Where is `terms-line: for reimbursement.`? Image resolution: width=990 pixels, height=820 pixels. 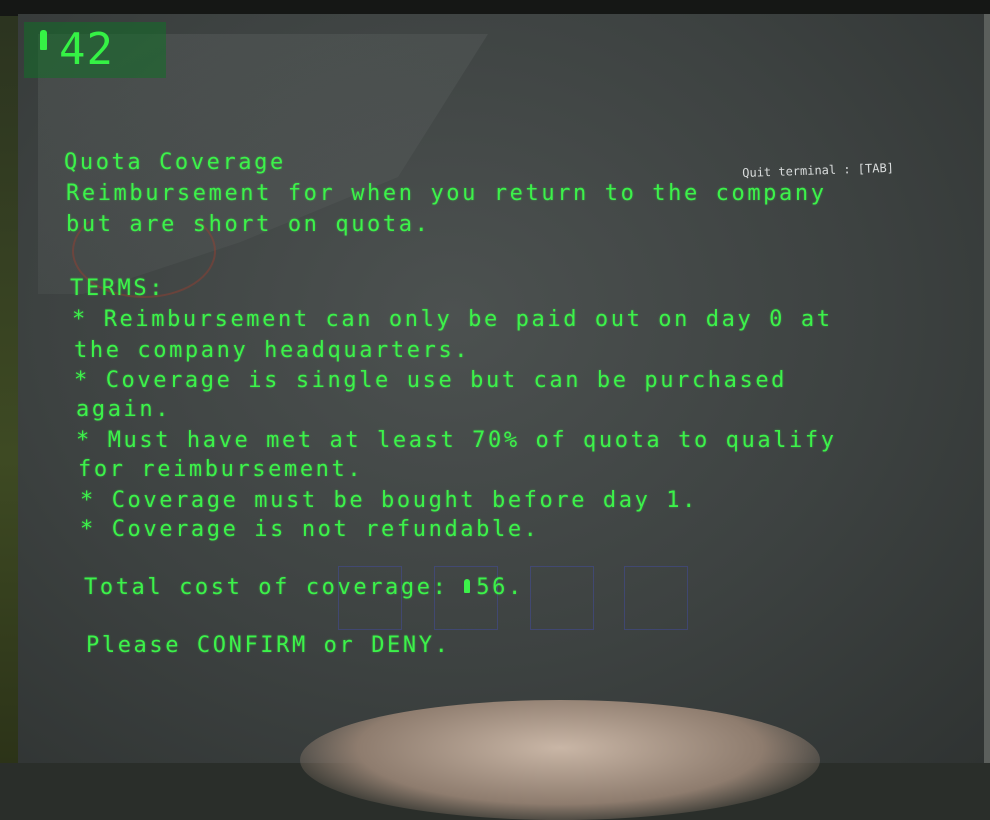 terms-line: for reimbursement. is located at coordinates (221, 469).